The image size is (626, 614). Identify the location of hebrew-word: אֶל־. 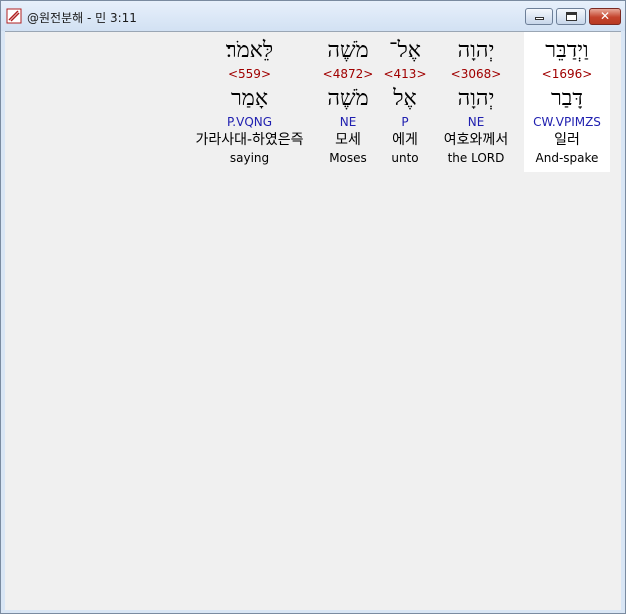
(405, 50).